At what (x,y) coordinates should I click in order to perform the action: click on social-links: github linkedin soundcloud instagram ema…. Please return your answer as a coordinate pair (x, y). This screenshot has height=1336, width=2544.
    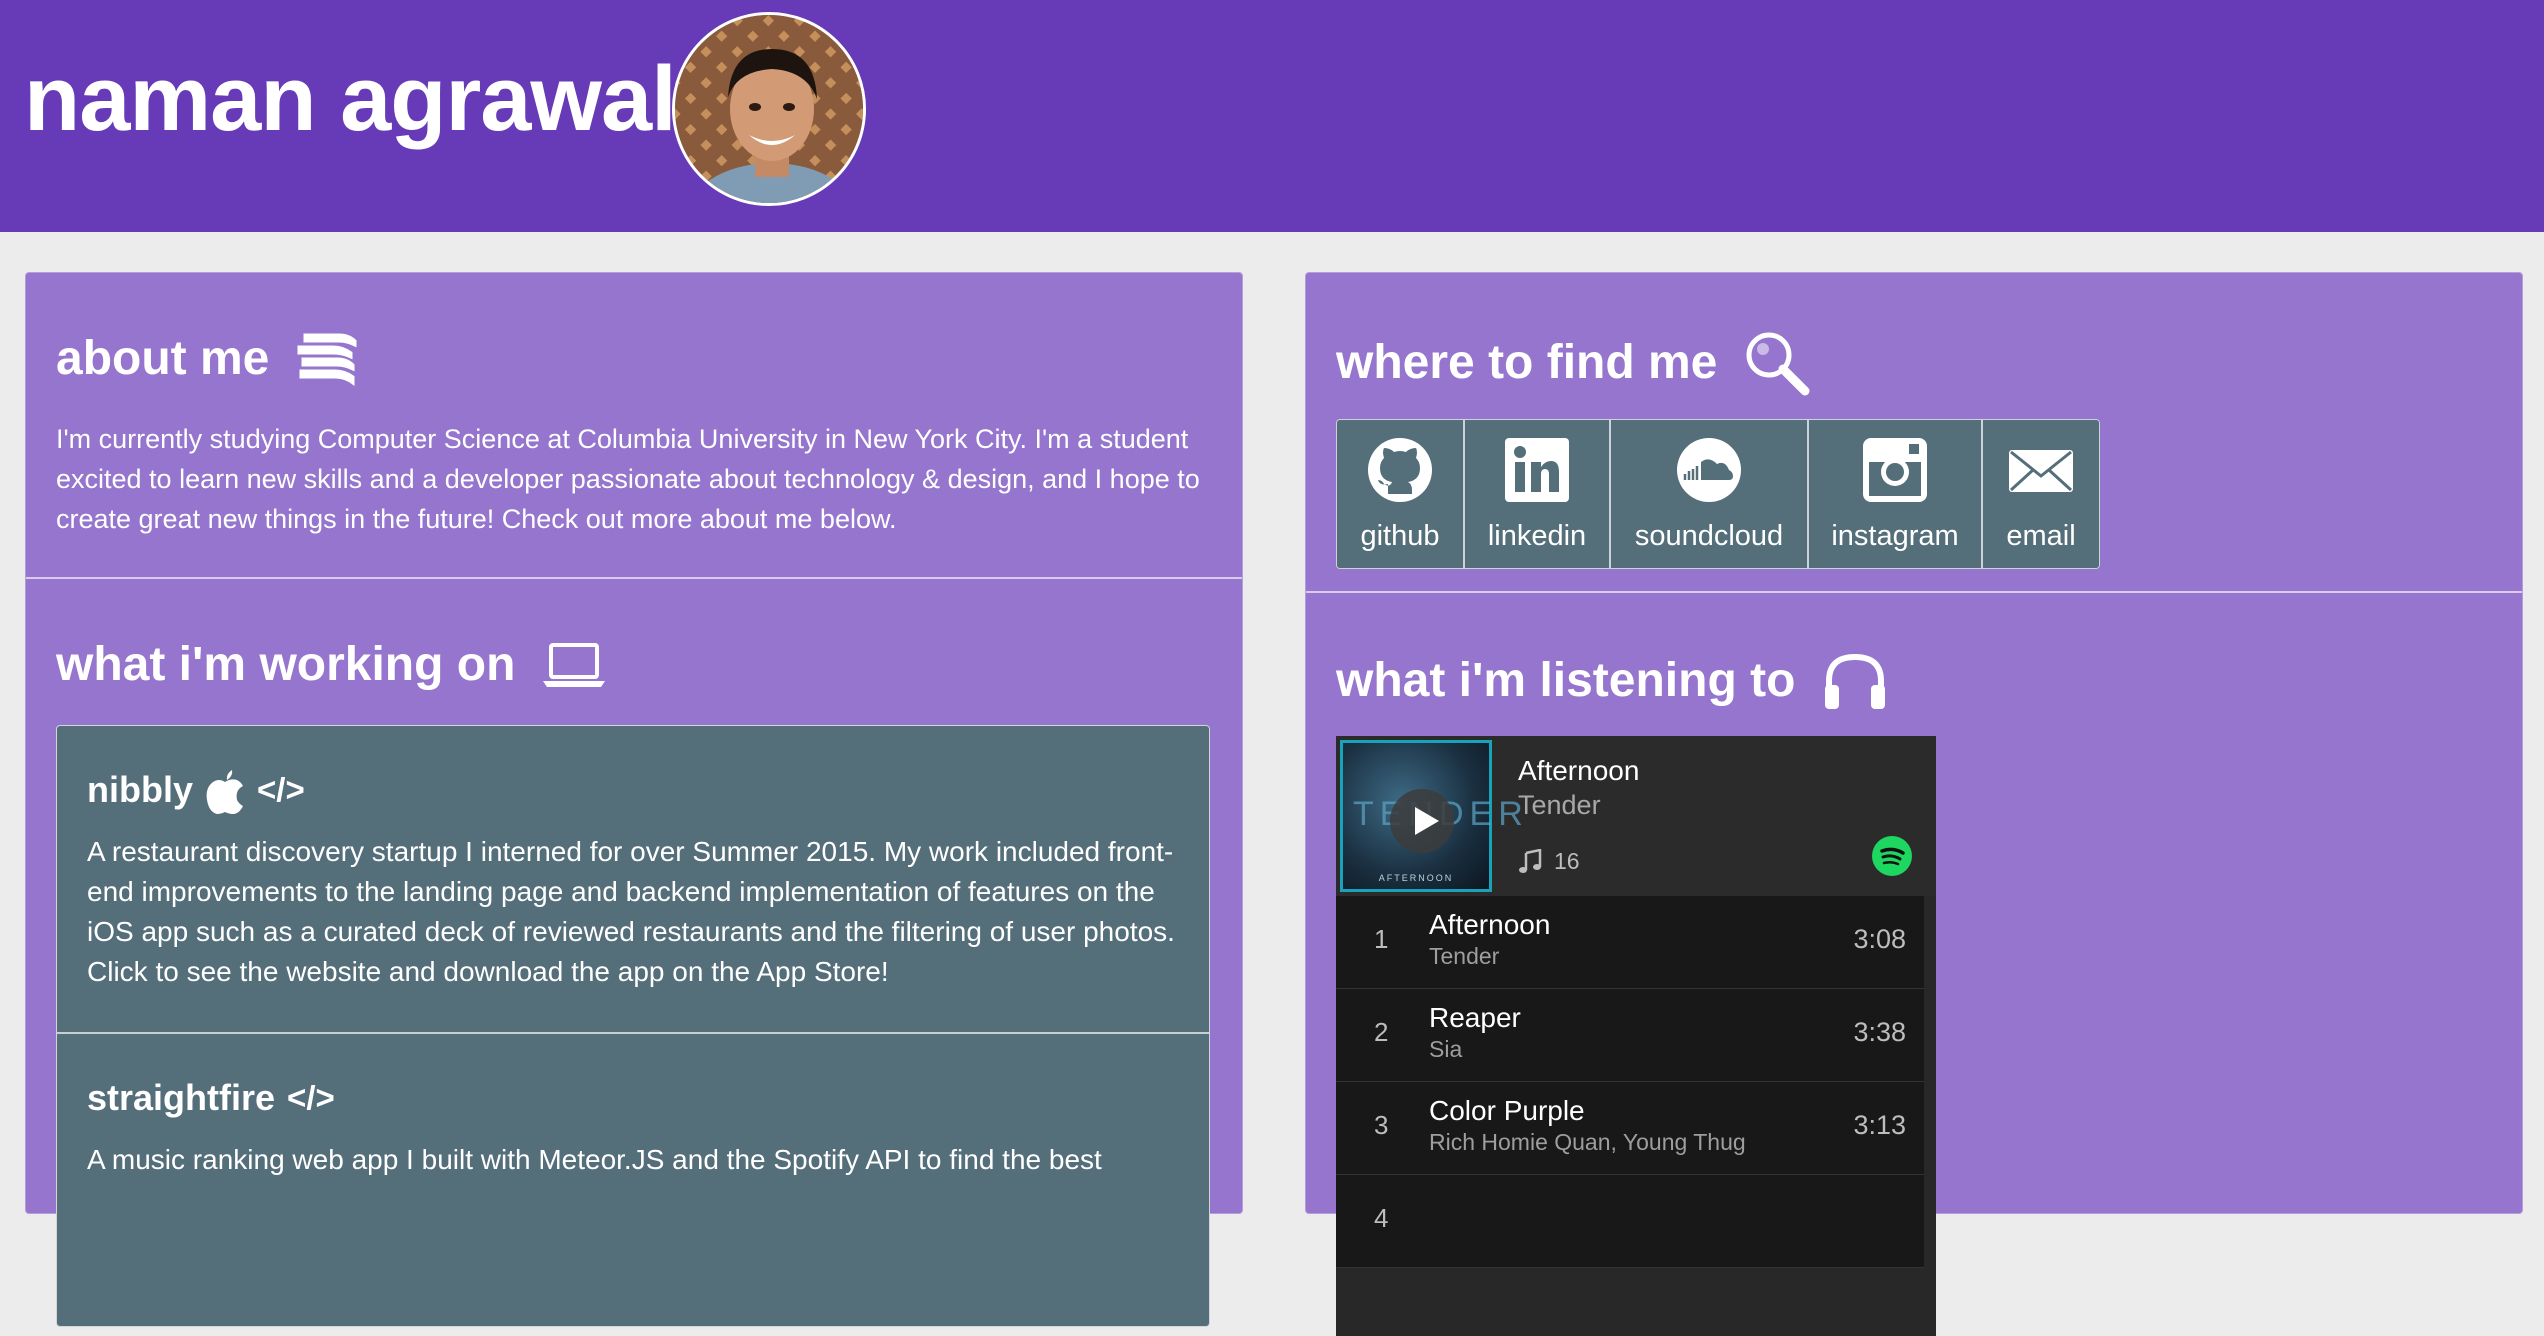
    Looking at the image, I should click on (1718, 494).